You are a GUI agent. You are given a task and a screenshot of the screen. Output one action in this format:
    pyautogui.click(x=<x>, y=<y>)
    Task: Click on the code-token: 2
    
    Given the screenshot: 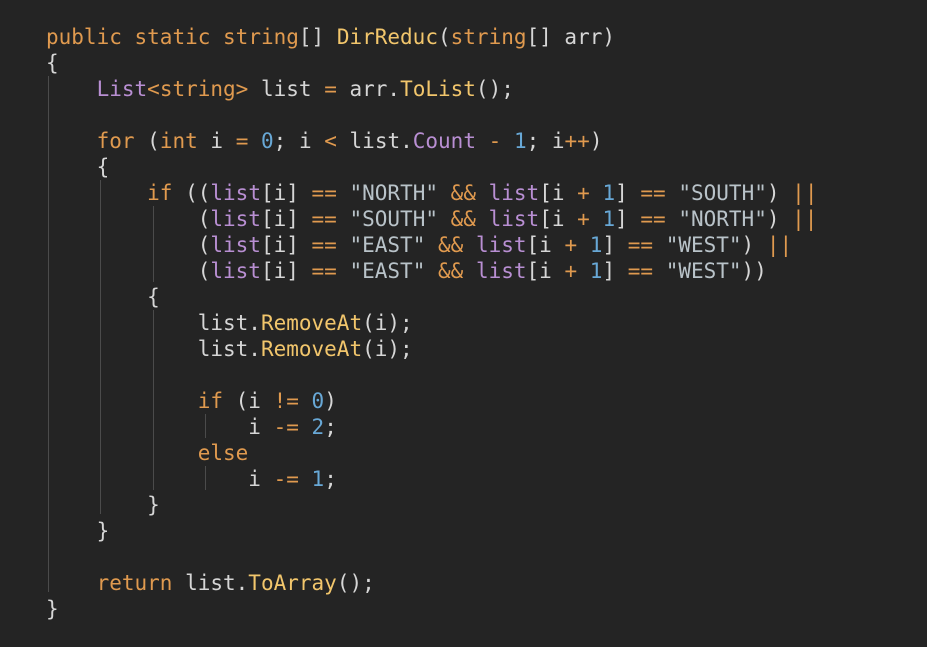 What is the action you would take?
    pyautogui.click(x=318, y=427)
    